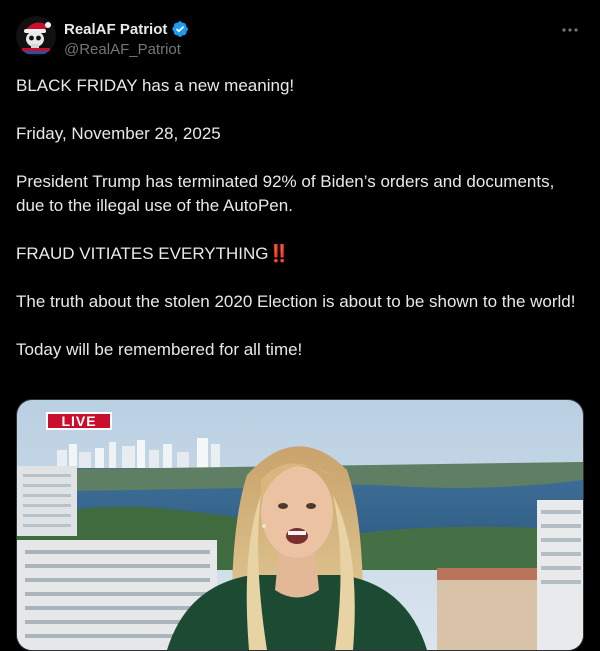 The height and width of the screenshot is (651, 600). I want to click on live-badge: LIVE, so click(79, 421).